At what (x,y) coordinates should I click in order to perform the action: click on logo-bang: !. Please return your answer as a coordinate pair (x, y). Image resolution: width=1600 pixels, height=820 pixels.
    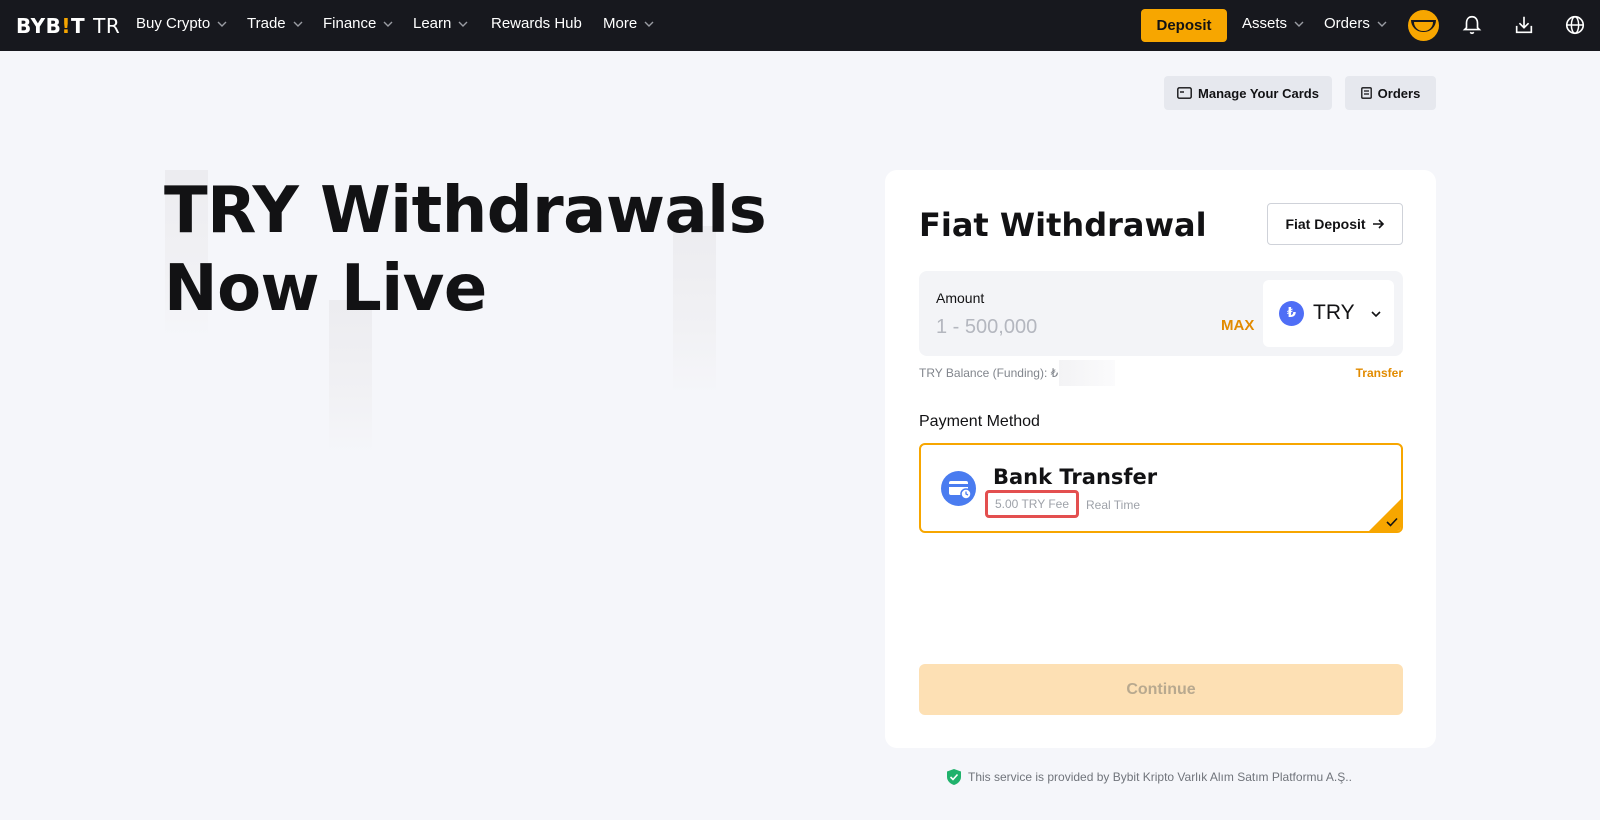
    Looking at the image, I should click on (66, 26).